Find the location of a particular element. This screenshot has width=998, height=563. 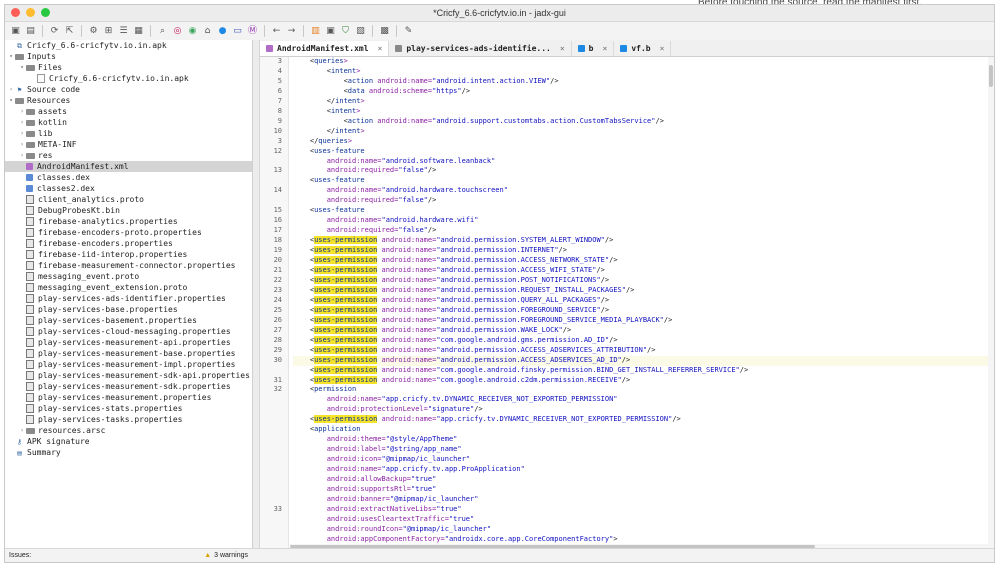

tab-vf-b: vf.b × is located at coordinates (643, 48).